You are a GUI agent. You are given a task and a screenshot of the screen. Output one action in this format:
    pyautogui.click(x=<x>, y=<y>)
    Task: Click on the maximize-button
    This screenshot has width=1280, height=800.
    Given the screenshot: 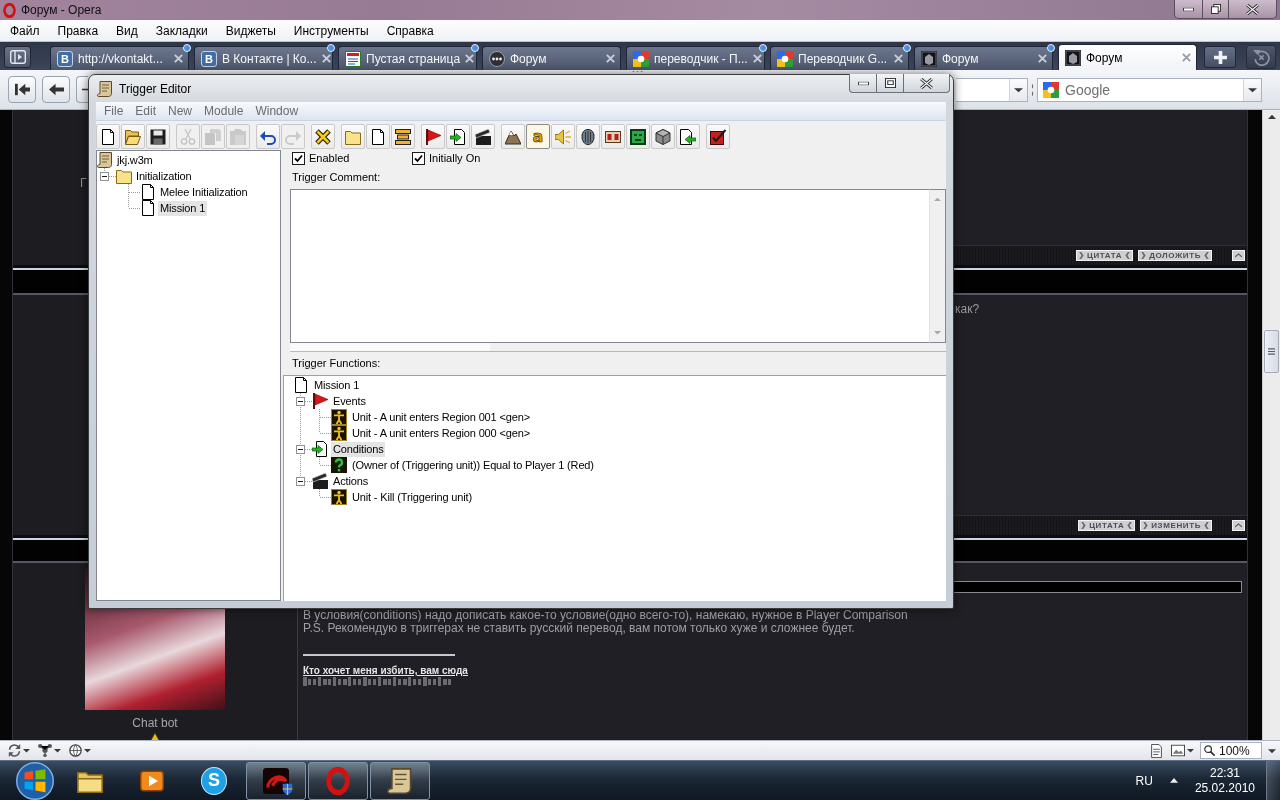 What is the action you would take?
    pyautogui.click(x=890, y=83)
    